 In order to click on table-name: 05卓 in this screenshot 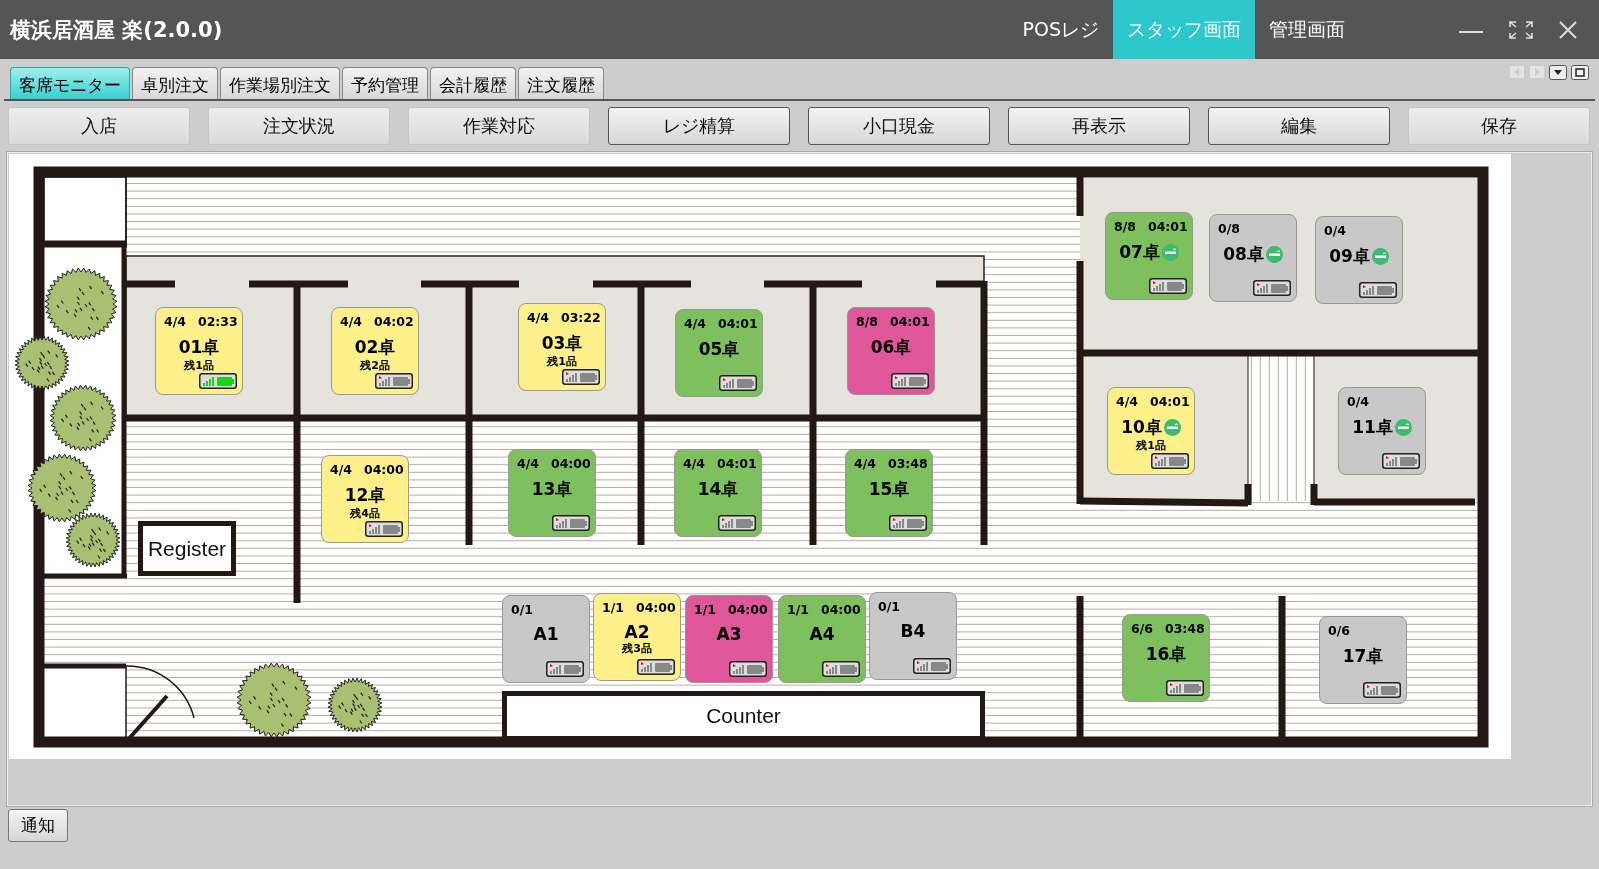, I will do `click(719, 349)`.